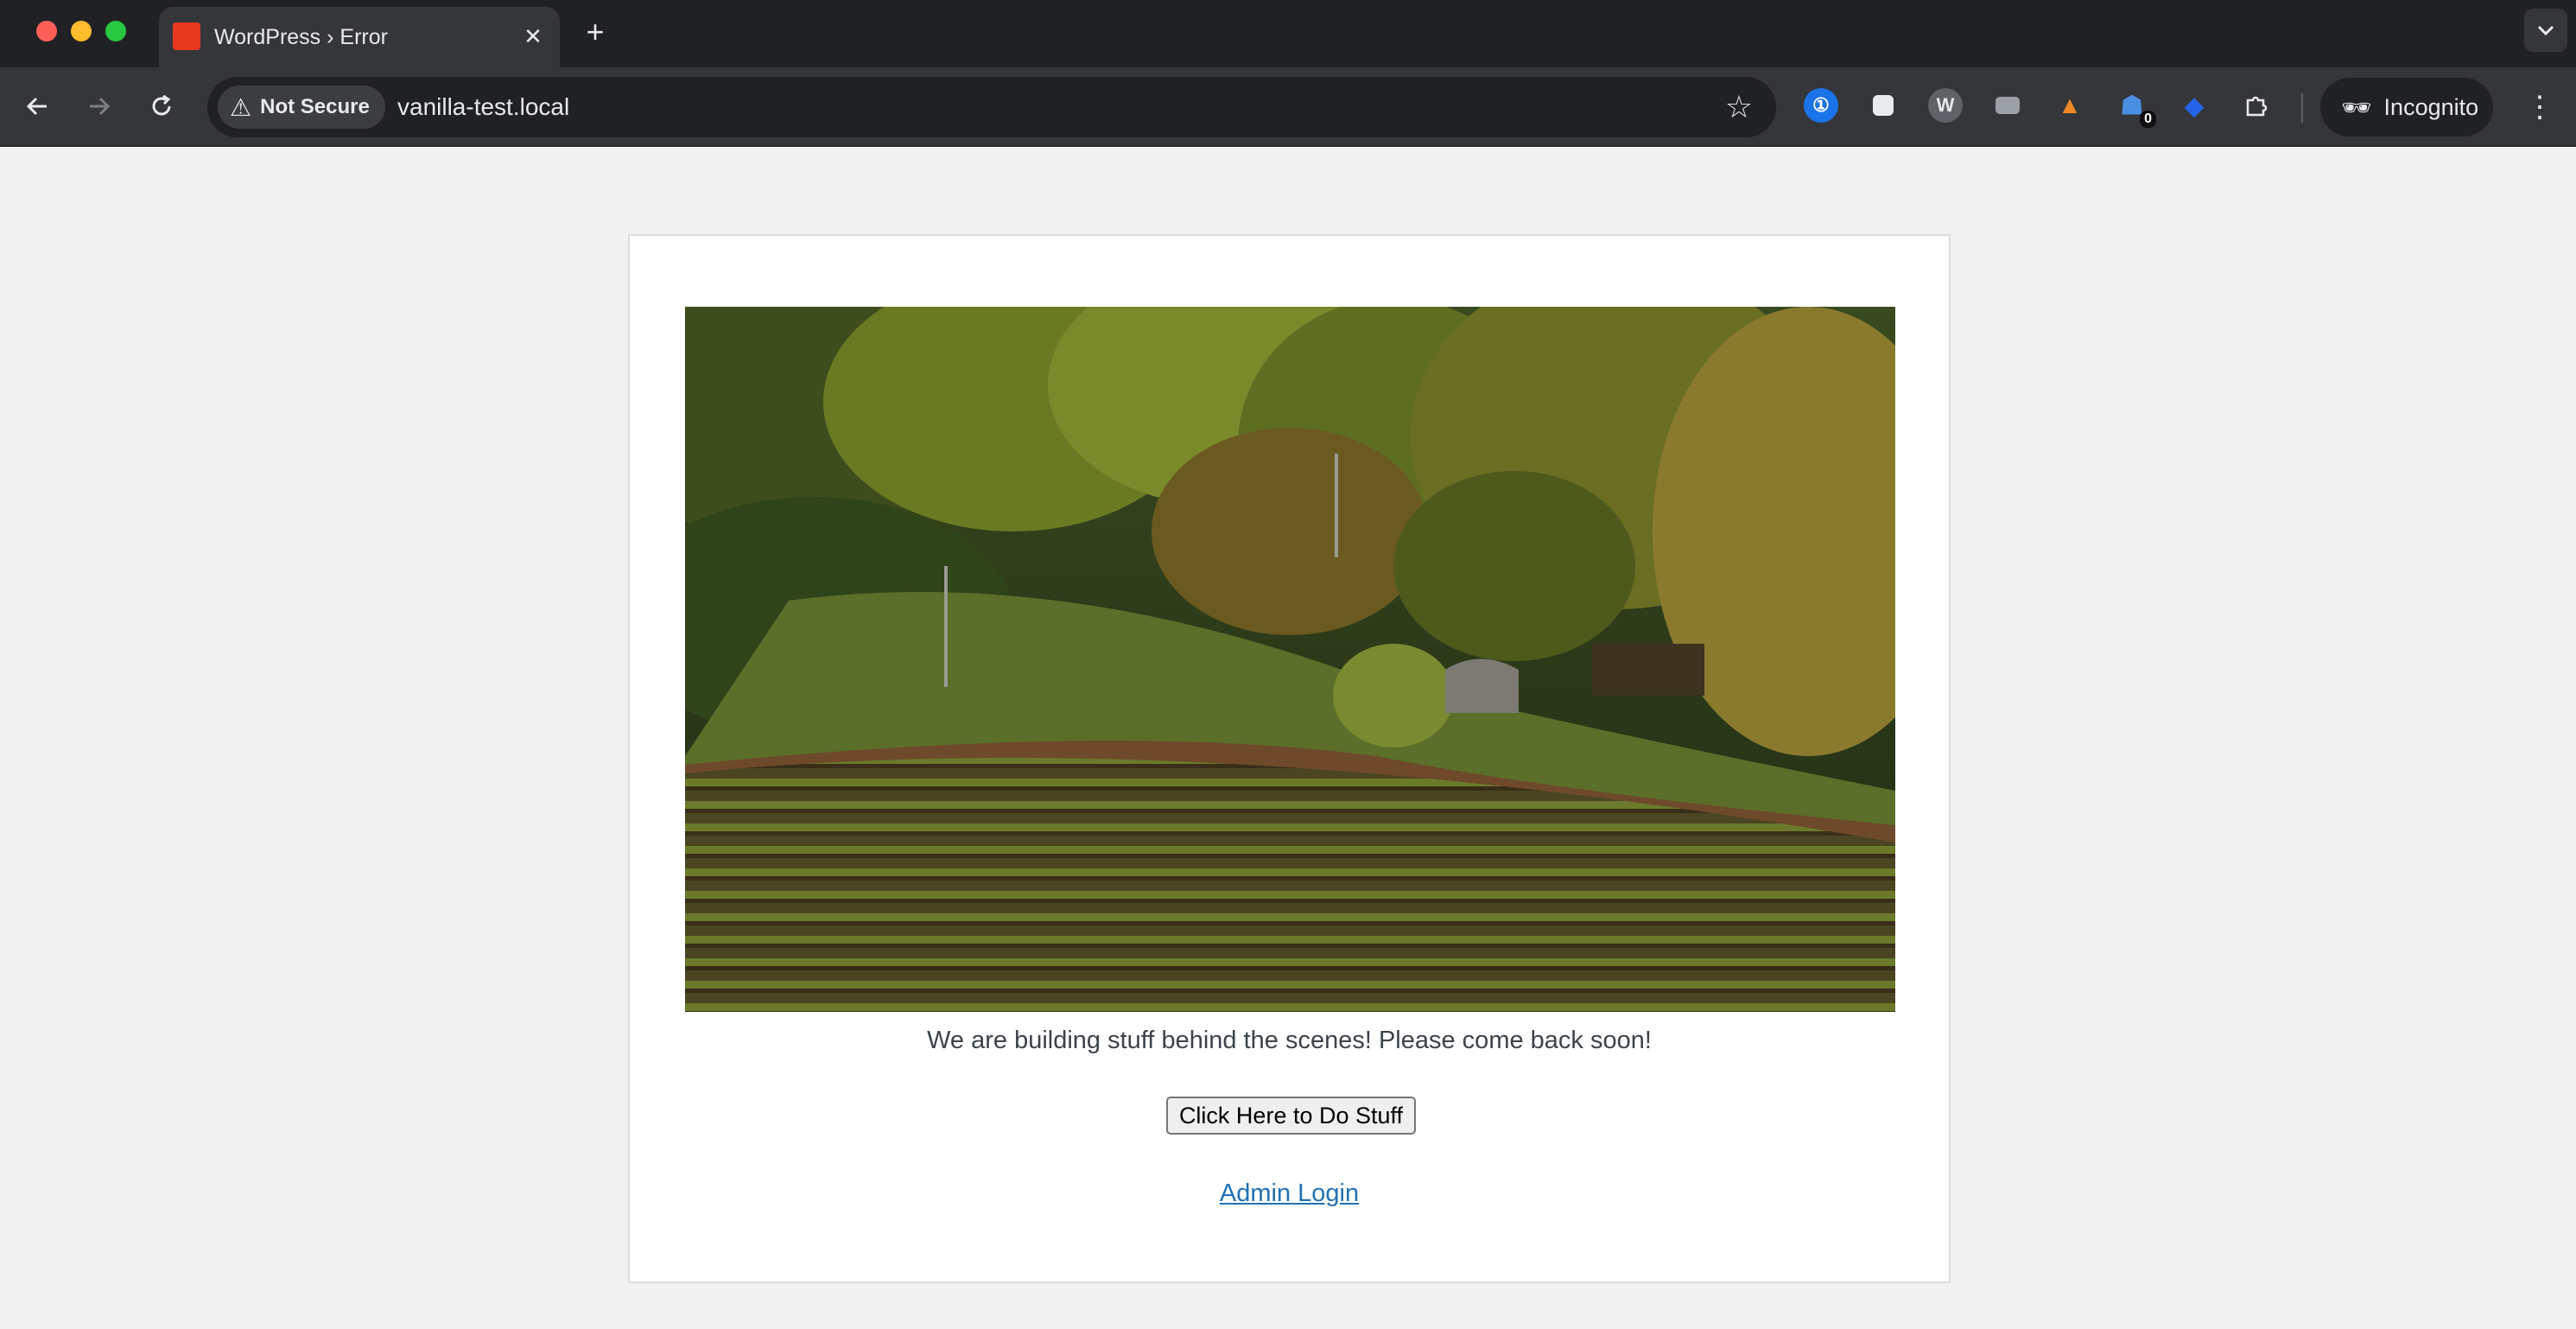 The width and height of the screenshot is (2576, 1329). What do you see at coordinates (81, 31) in the screenshot?
I see `minimize-window-button` at bounding box center [81, 31].